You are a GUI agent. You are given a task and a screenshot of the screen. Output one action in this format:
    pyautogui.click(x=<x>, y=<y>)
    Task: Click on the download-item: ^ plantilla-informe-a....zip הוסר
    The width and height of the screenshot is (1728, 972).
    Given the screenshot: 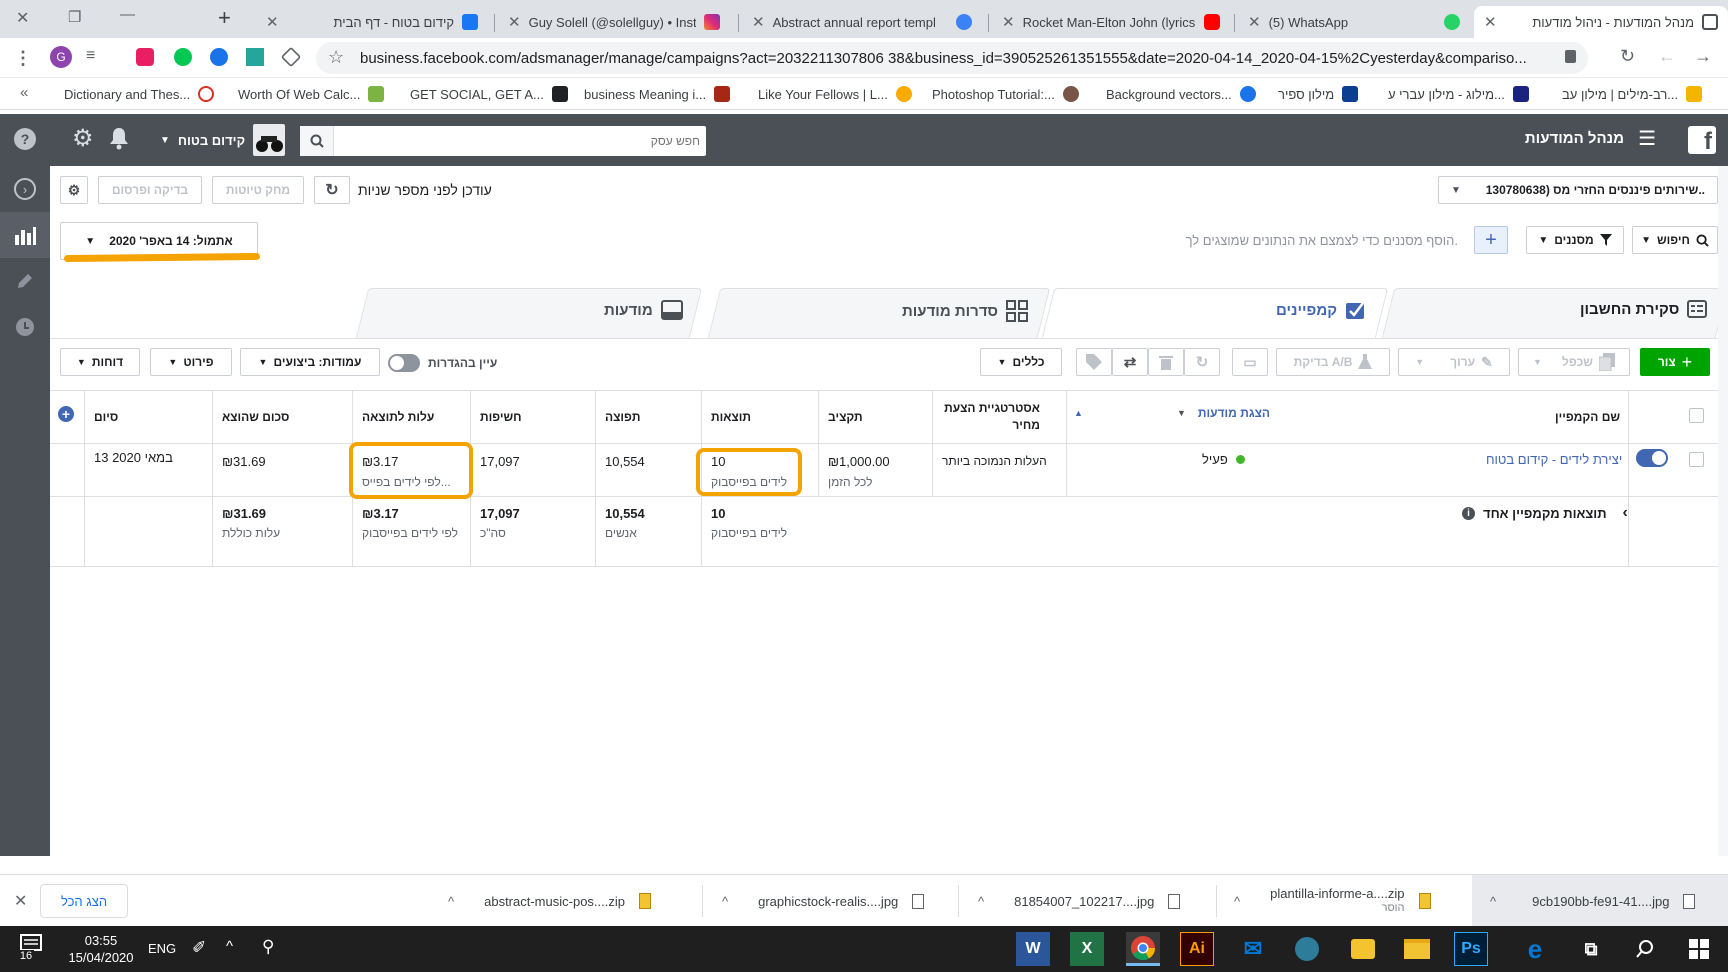 What is the action you would take?
    pyautogui.click(x=1332, y=901)
    